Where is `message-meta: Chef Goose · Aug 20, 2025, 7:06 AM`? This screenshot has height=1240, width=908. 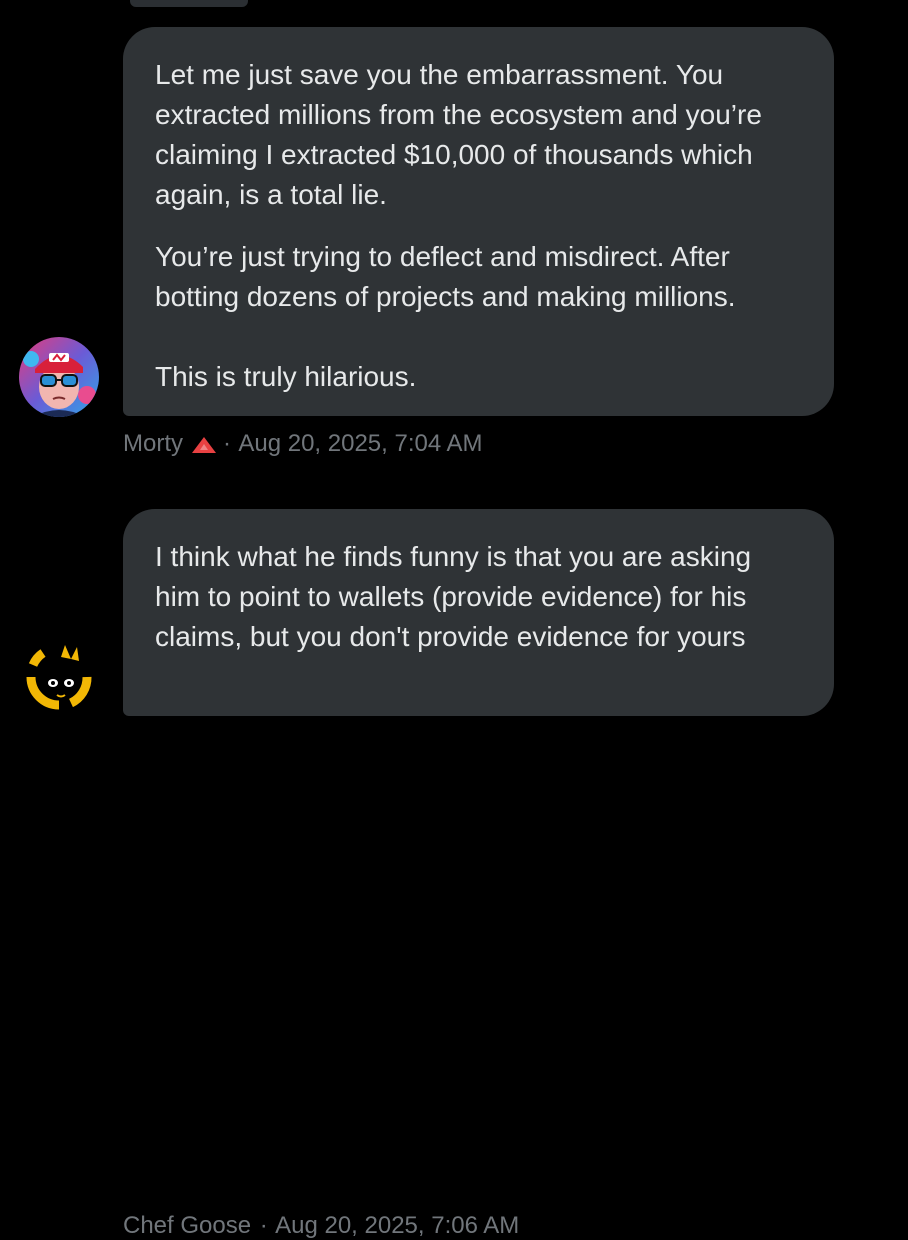
message-meta: Chef Goose · Aug 20, 2025, 7:06 AM is located at coordinates (321, 1226).